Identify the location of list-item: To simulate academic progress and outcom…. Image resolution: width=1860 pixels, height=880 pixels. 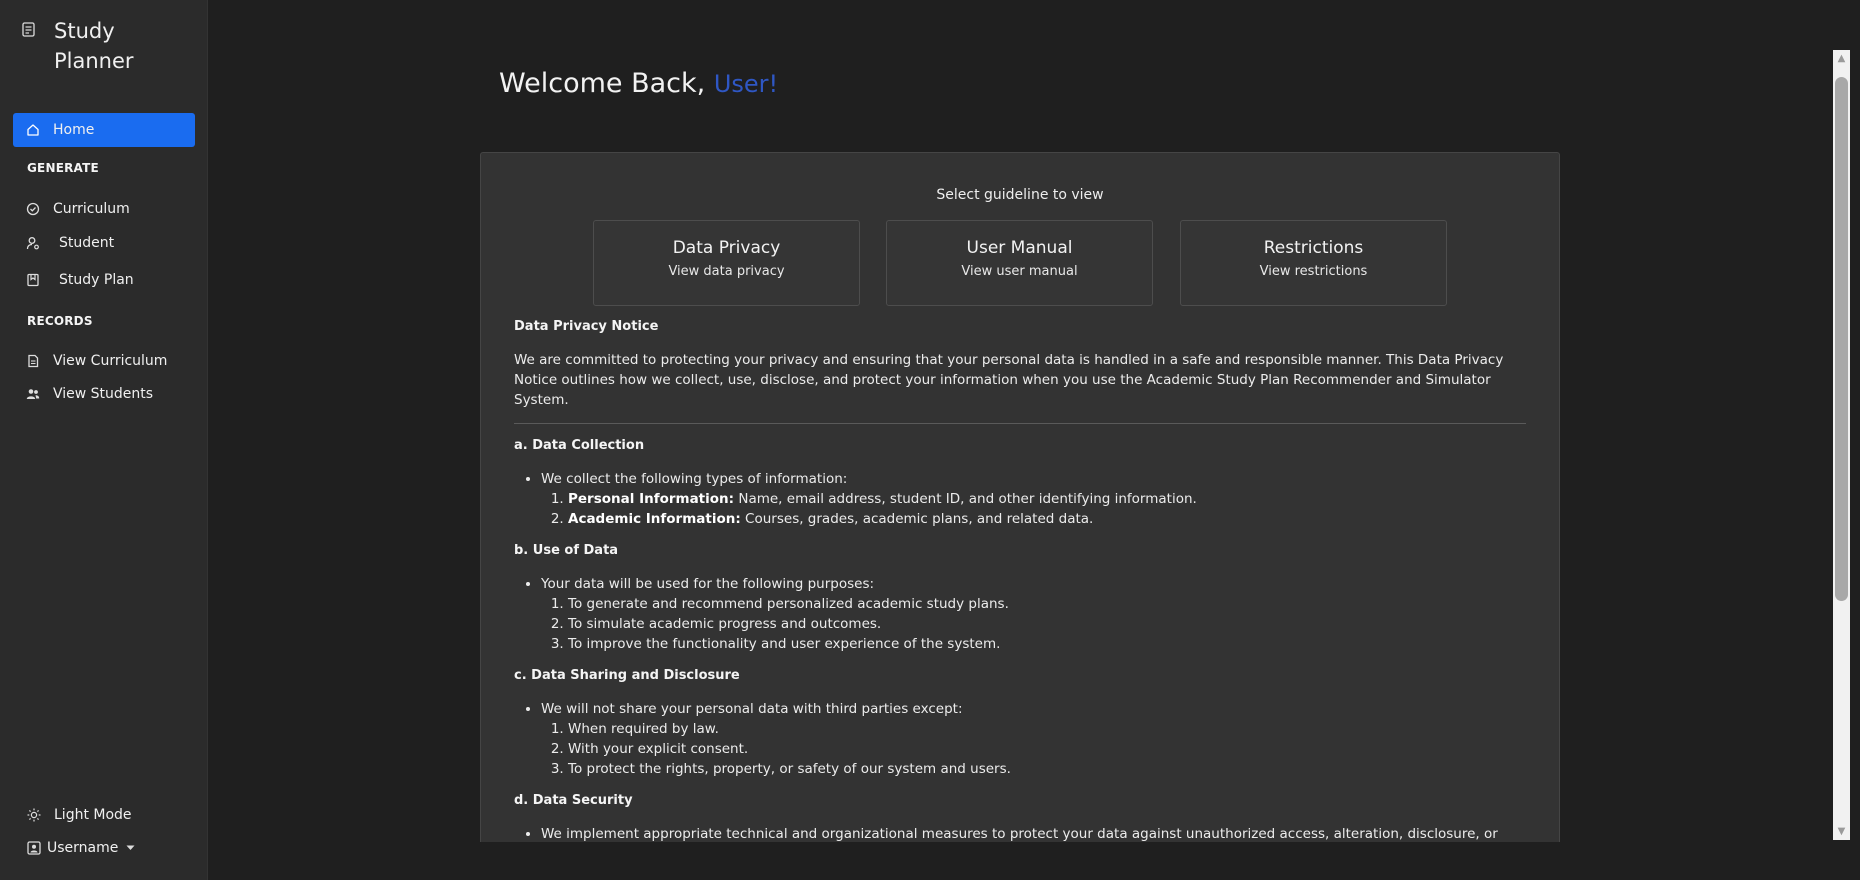
(1047, 624).